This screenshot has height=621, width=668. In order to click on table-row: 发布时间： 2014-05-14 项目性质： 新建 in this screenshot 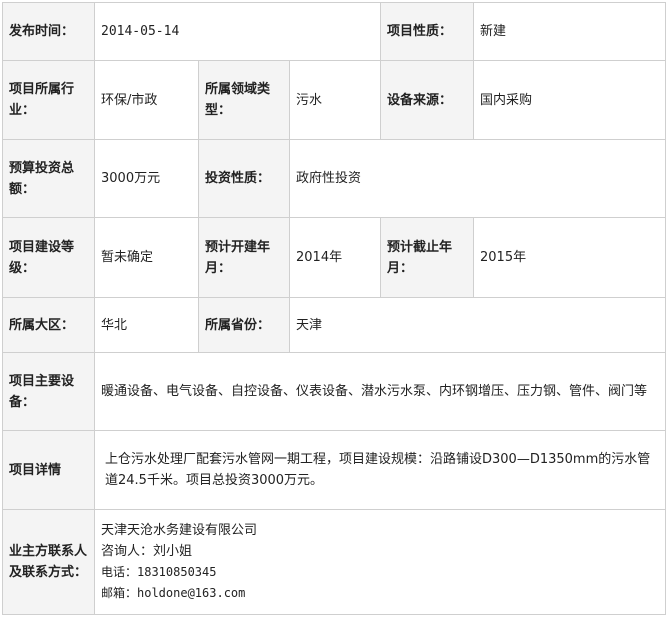, I will do `click(334, 31)`.